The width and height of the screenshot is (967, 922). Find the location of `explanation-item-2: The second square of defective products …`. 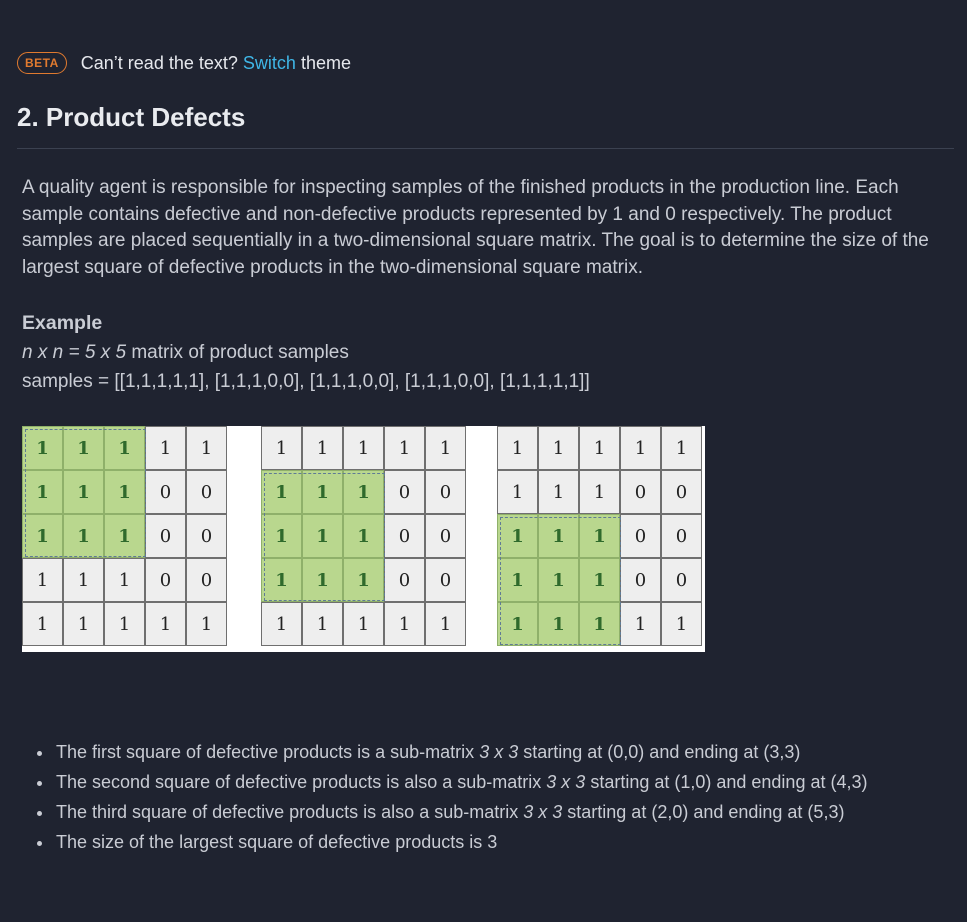

explanation-item-2: The second square of defective products … is located at coordinates (460, 782).